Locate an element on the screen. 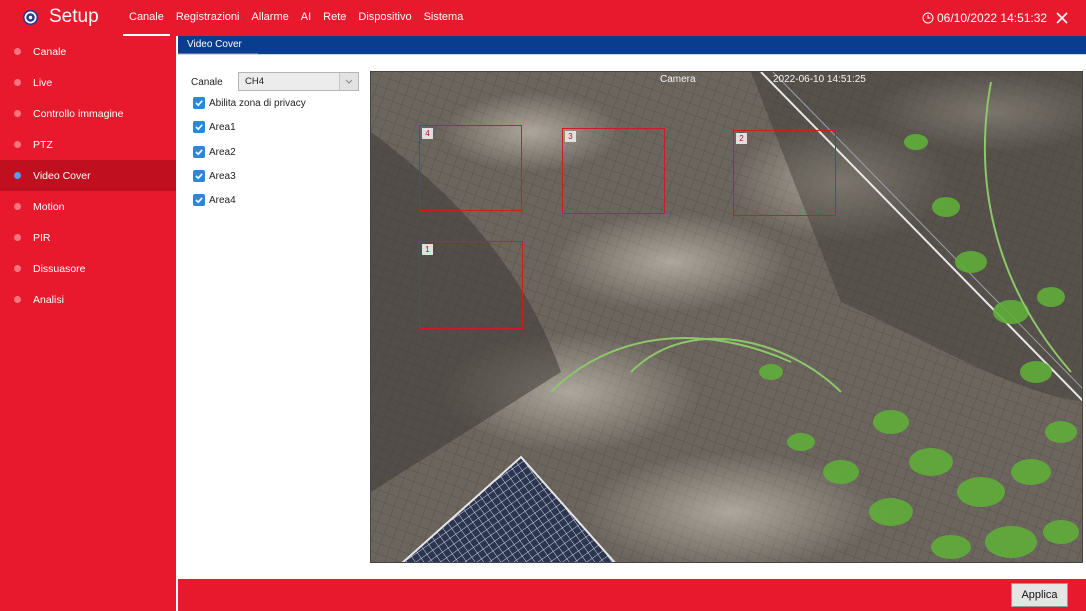 This screenshot has height=611, width=1086. chevron-down-icon is located at coordinates (348, 81).